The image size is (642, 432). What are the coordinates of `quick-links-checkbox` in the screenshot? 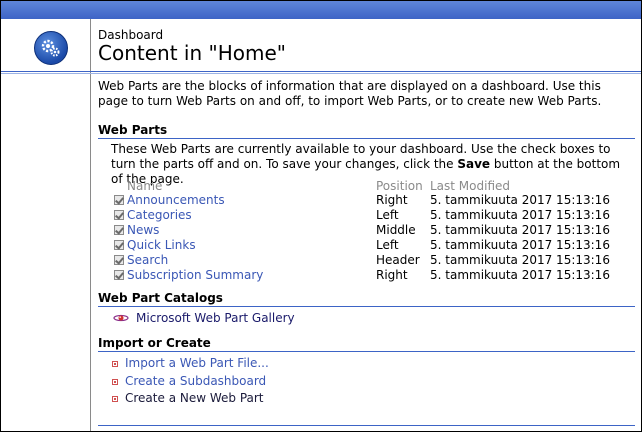 It's located at (119, 245).